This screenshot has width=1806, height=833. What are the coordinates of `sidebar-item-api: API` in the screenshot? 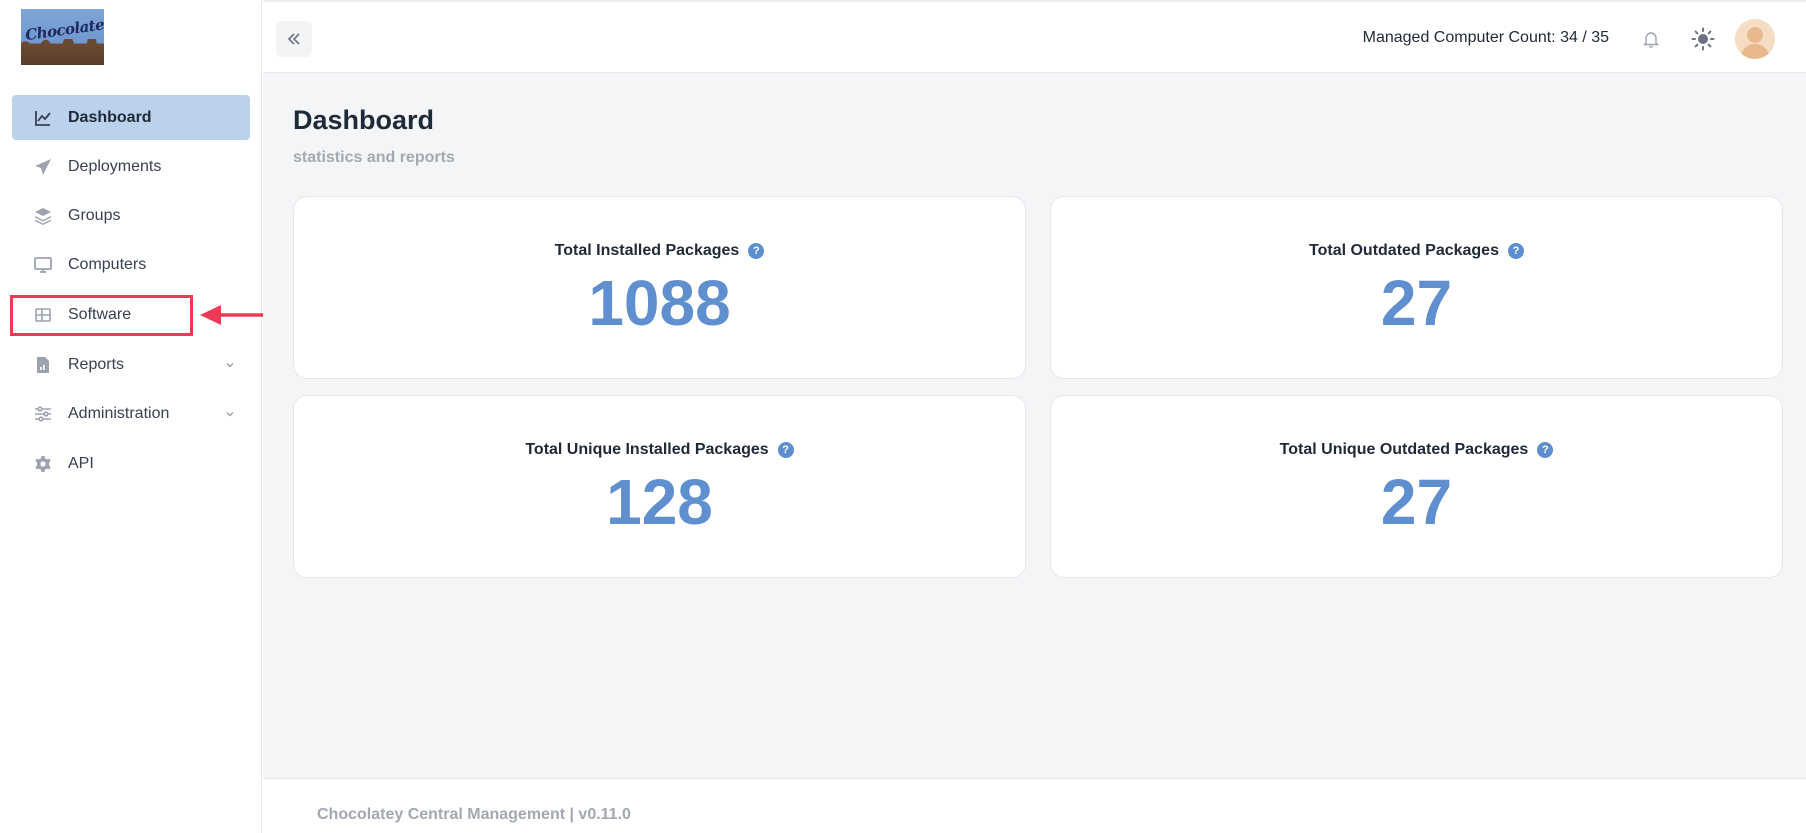 It's located at (131, 463).